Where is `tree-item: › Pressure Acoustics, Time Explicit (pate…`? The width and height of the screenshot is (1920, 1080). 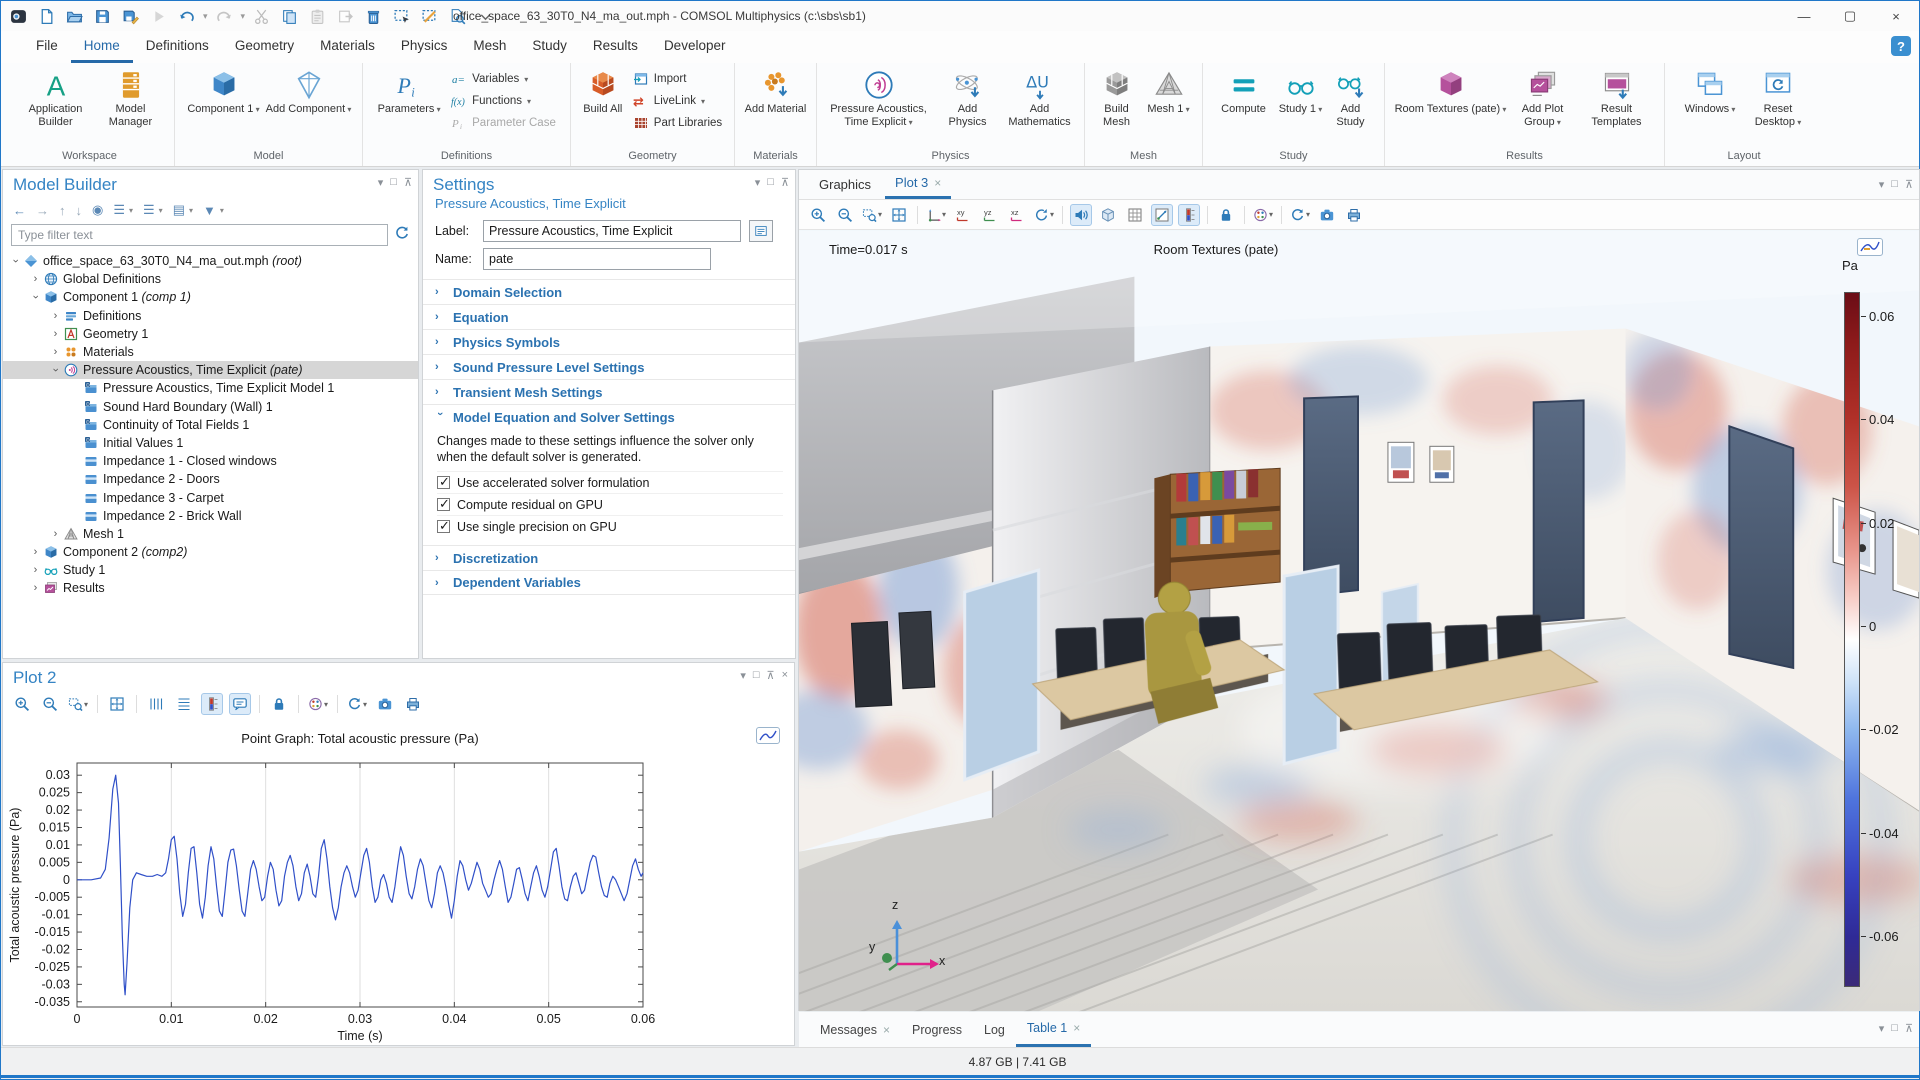 tree-item: › Pressure Acoustics, Time Explicit (pate… is located at coordinates (210, 370).